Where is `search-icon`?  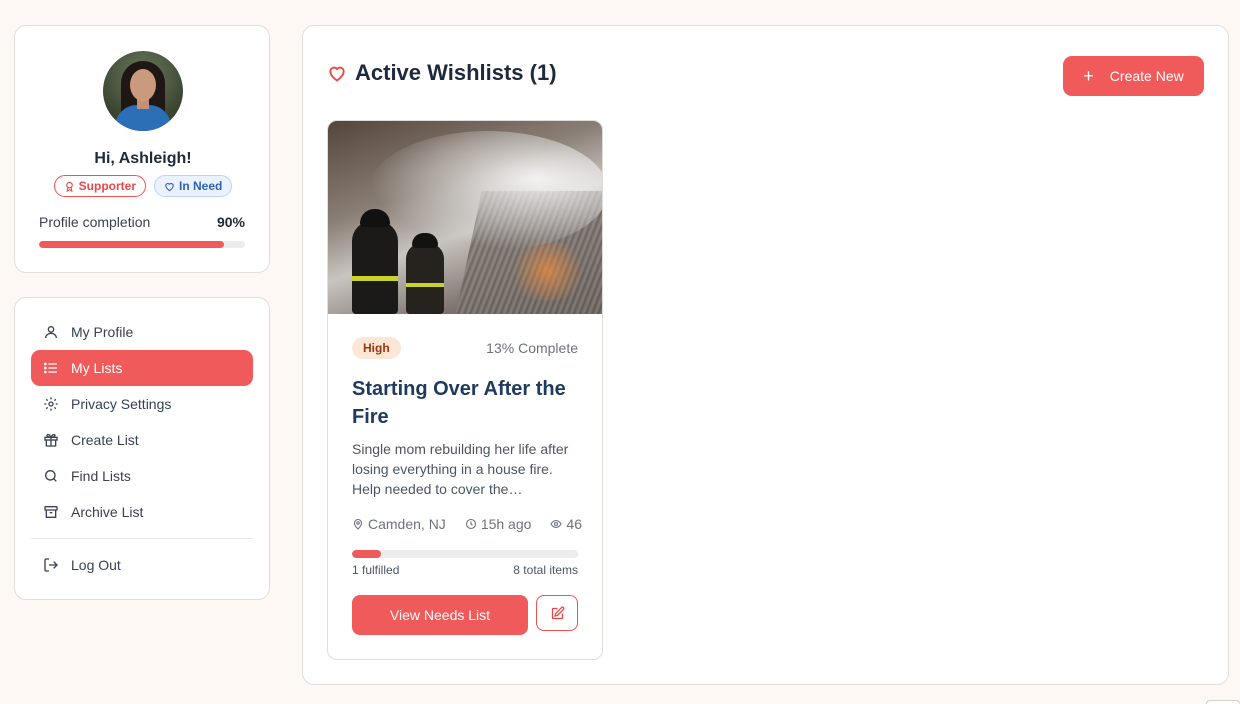 search-icon is located at coordinates (51, 476).